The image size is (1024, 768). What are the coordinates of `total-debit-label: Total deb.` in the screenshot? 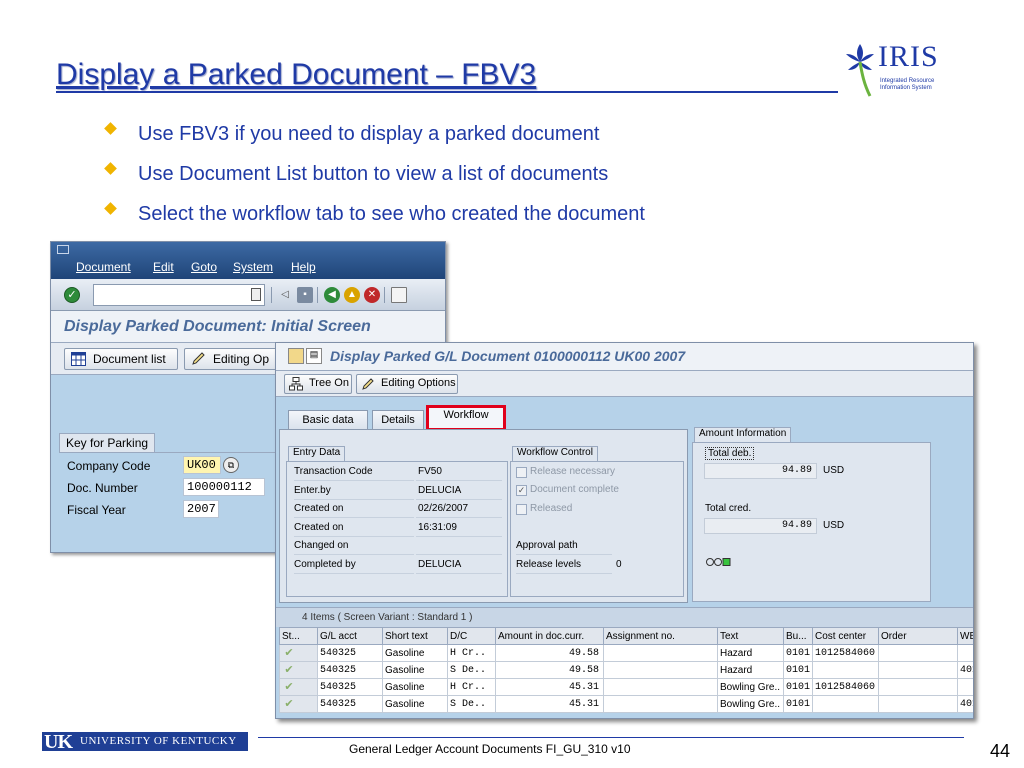 It's located at (730, 453).